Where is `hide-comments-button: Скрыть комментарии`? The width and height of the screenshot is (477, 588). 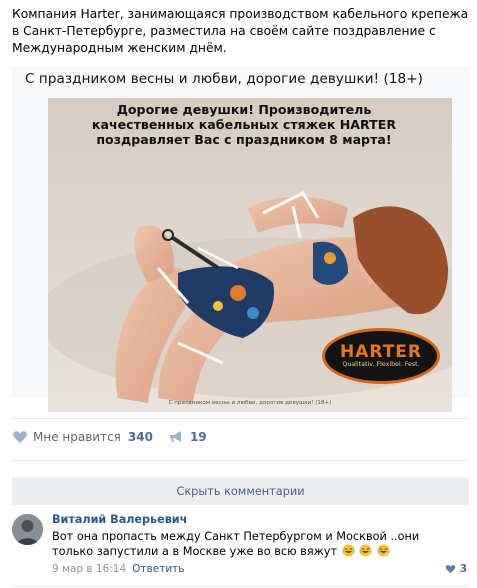
hide-comments-button: Скрыть комментарии is located at coordinates (240, 491).